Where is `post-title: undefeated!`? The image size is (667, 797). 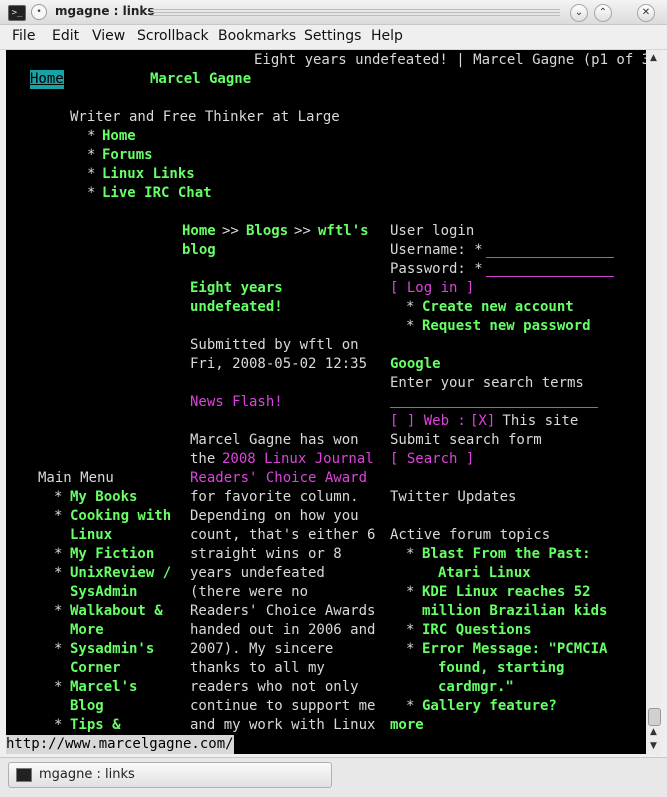
post-title: undefeated! is located at coordinates (236, 307).